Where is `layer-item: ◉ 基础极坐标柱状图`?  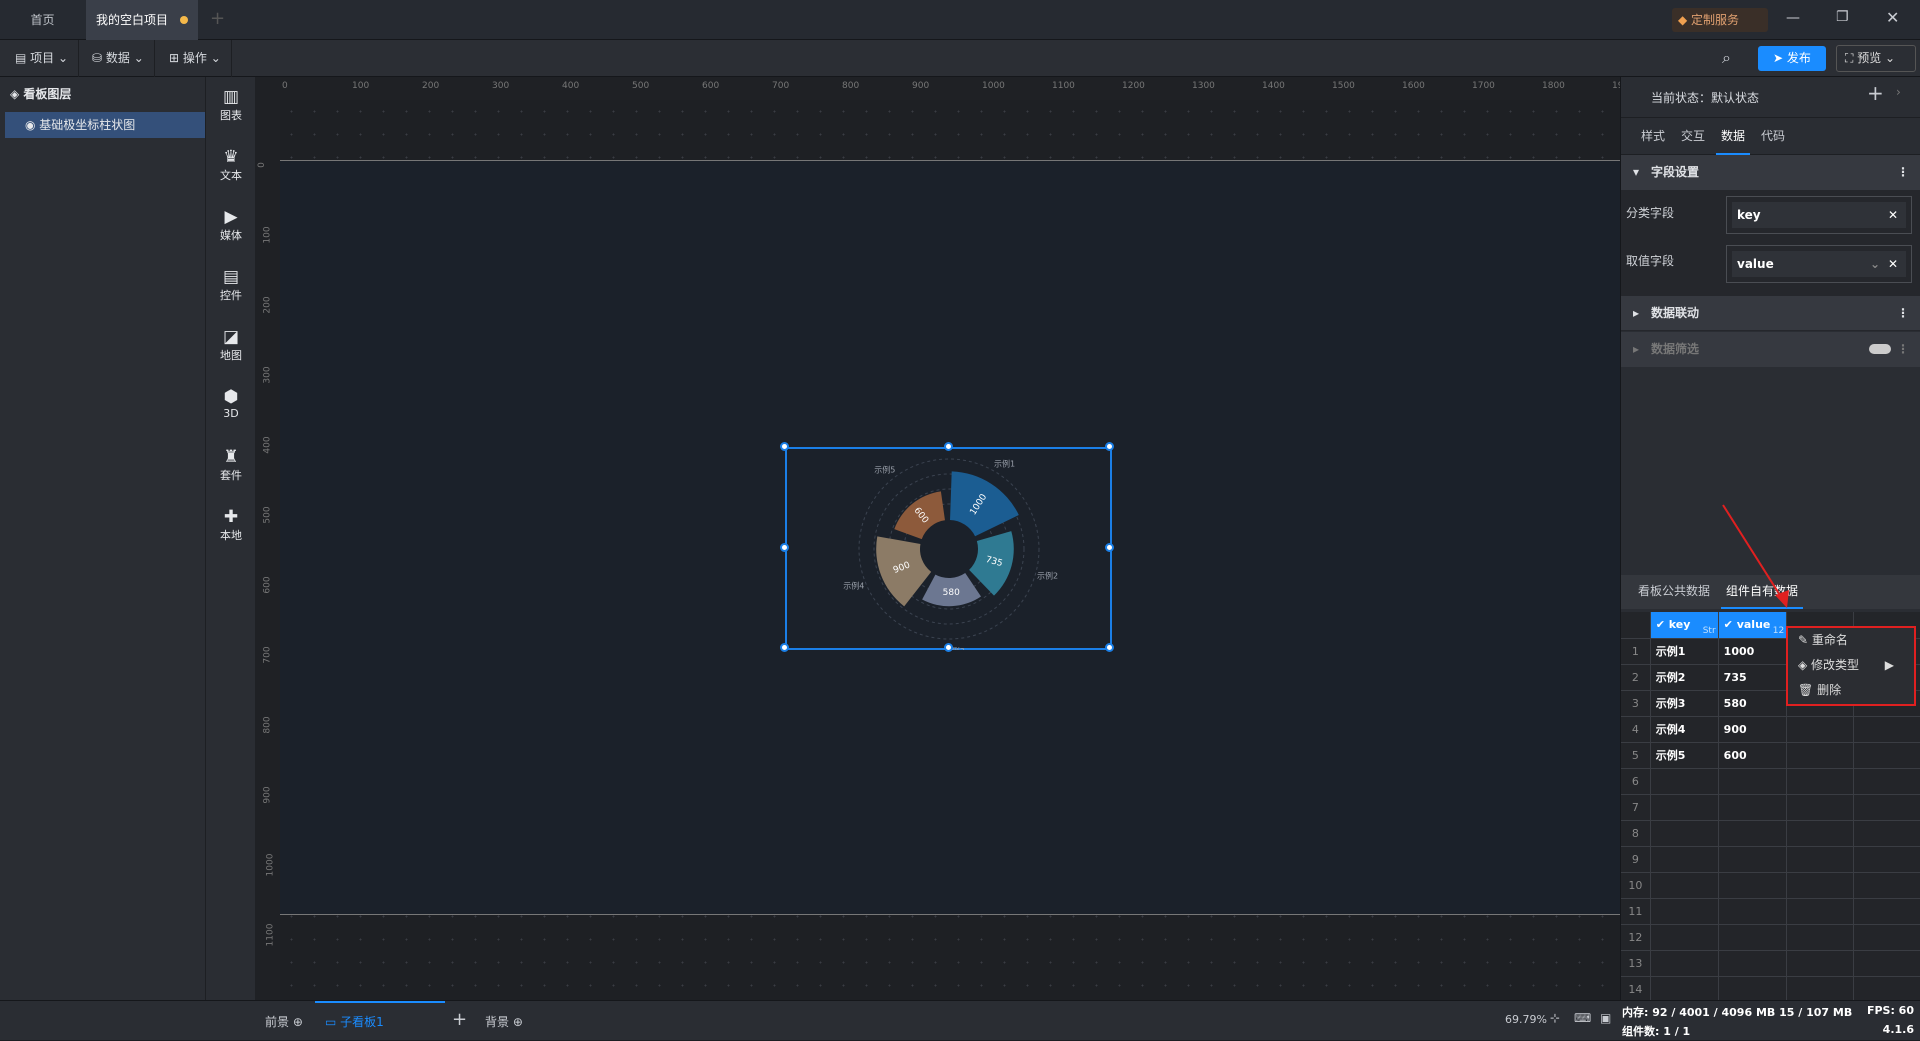
layer-item: ◉ 基础极坐标柱状图 is located at coordinates (105, 125).